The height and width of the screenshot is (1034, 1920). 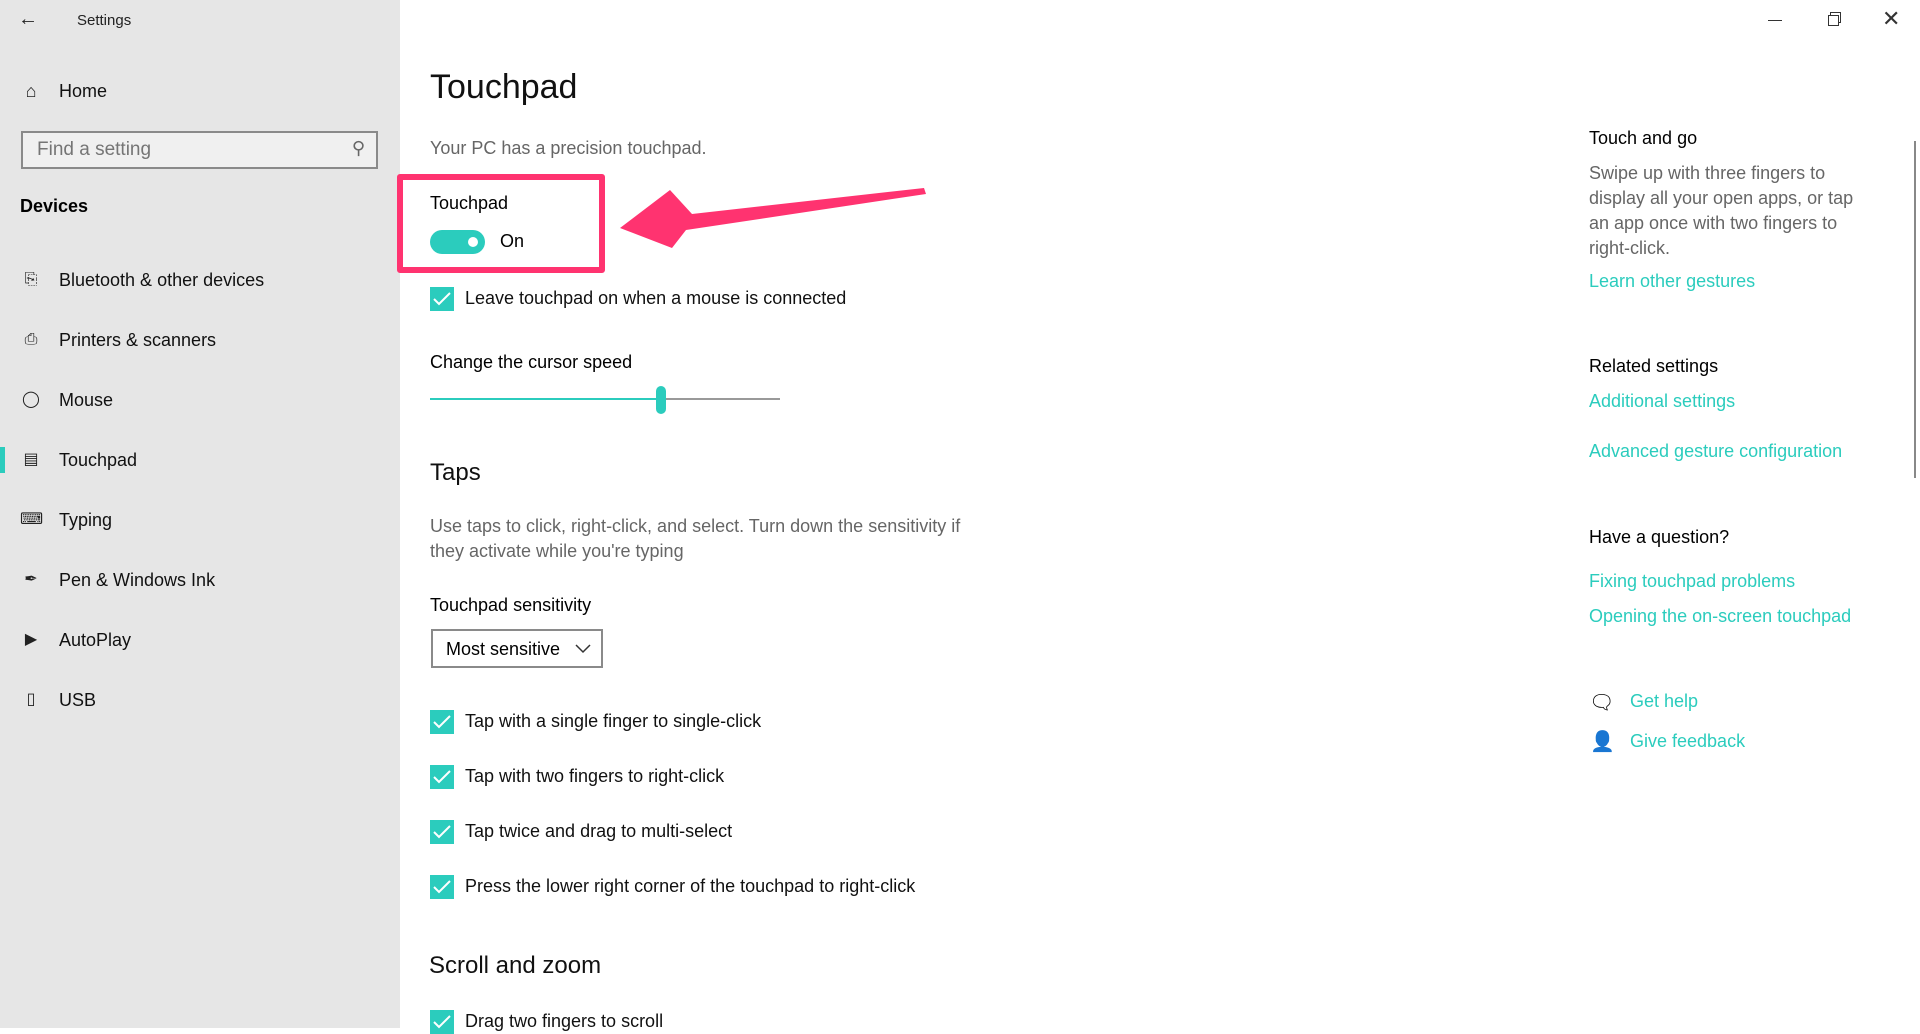 What do you see at coordinates (1659, 537) in the screenshot?
I see `question-heading: Have a question?` at bounding box center [1659, 537].